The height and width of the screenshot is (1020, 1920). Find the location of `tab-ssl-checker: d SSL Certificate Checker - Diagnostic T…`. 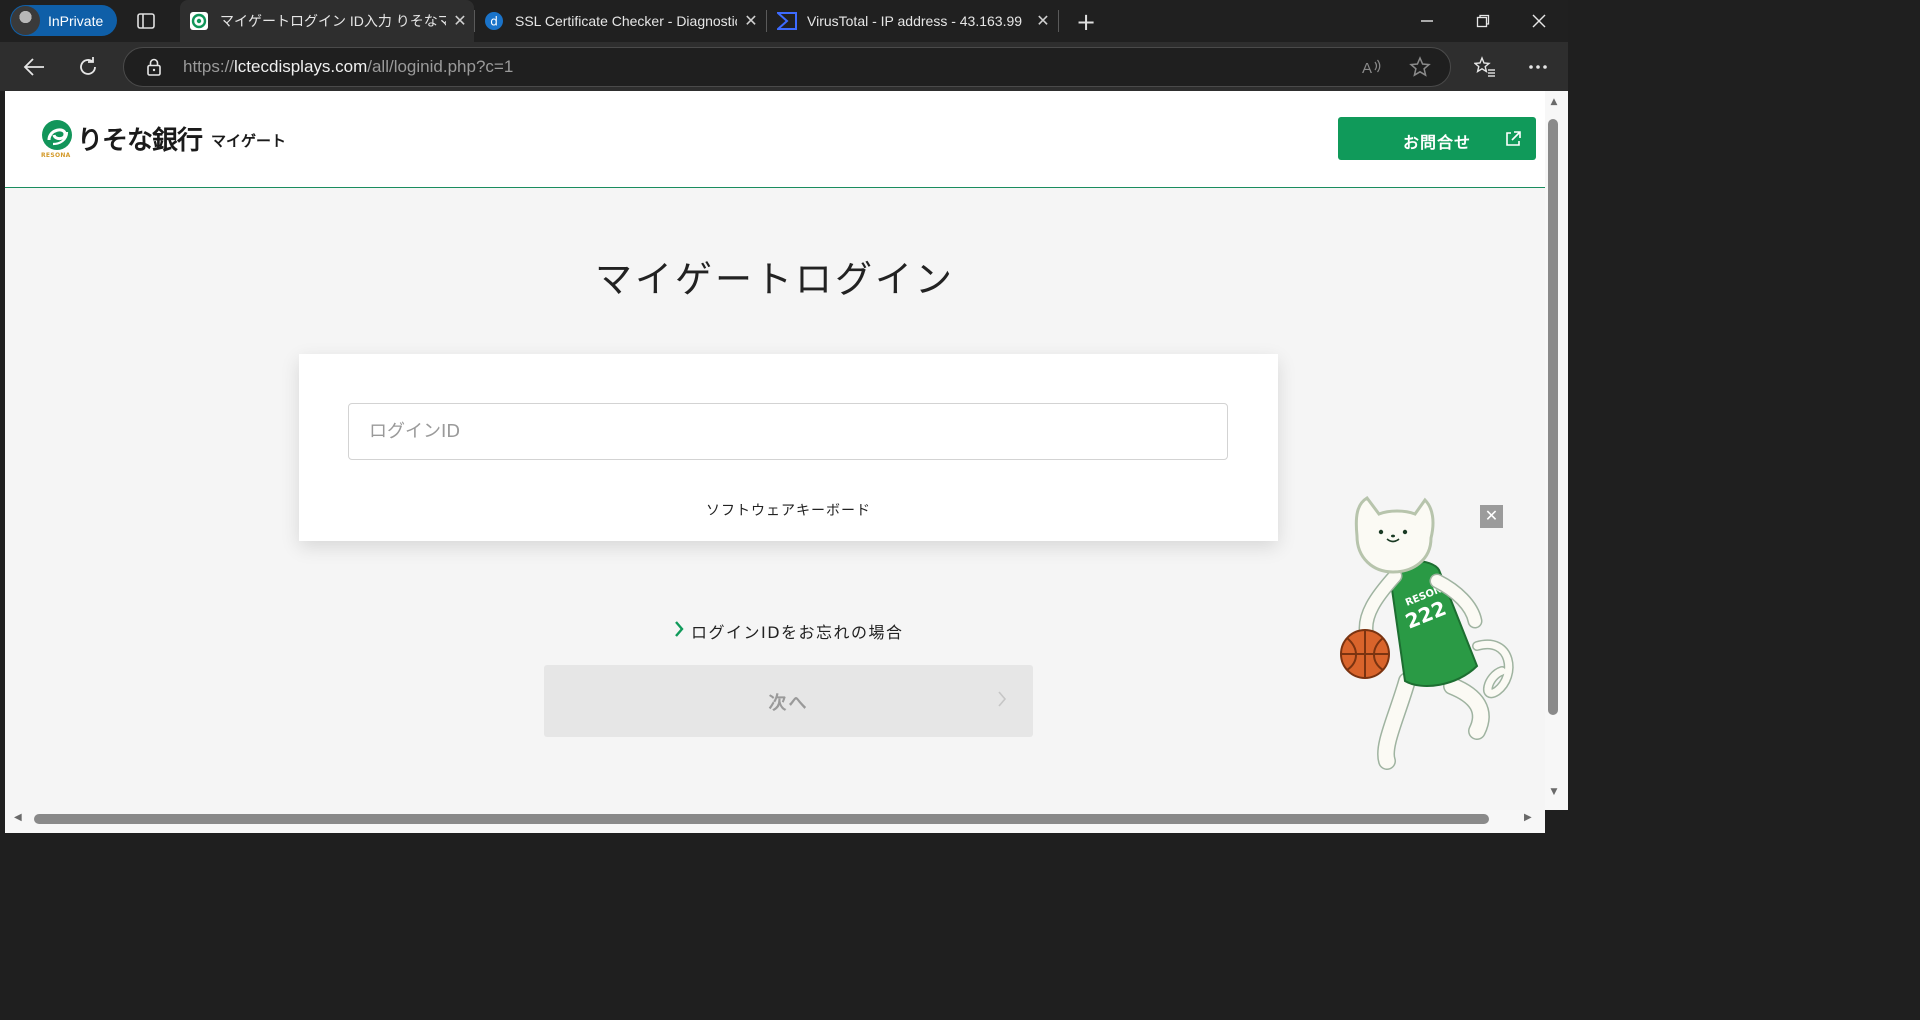

tab-ssl-checker: d SSL Certificate Checker - Diagnostic T… is located at coordinates (620, 21).